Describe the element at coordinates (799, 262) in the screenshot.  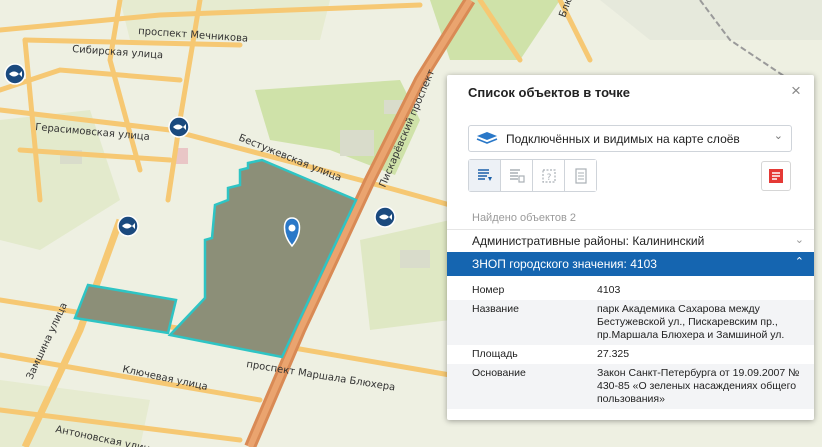
I see `chevron-up-icon: ⌃` at that location.